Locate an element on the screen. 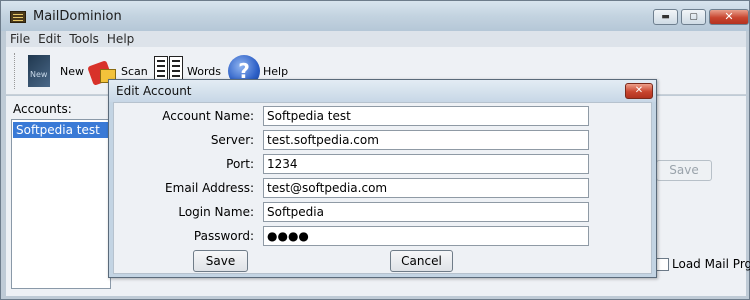 This screenshot has width=750, height=300. list-item: Softpedia test is located at coordinates (61, 130).